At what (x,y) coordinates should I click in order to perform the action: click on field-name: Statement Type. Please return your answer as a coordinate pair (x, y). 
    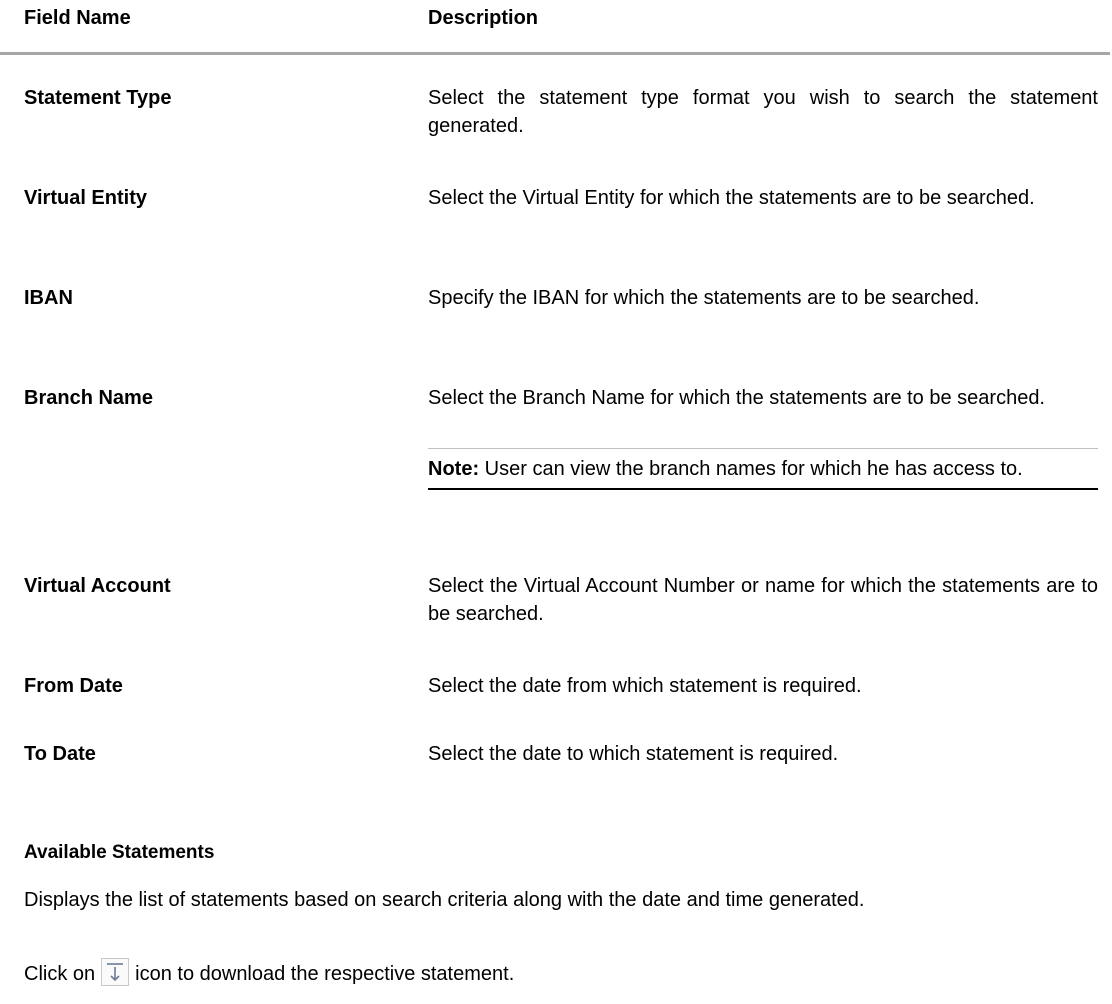
    Looking at the image, I should click on (98, 98).